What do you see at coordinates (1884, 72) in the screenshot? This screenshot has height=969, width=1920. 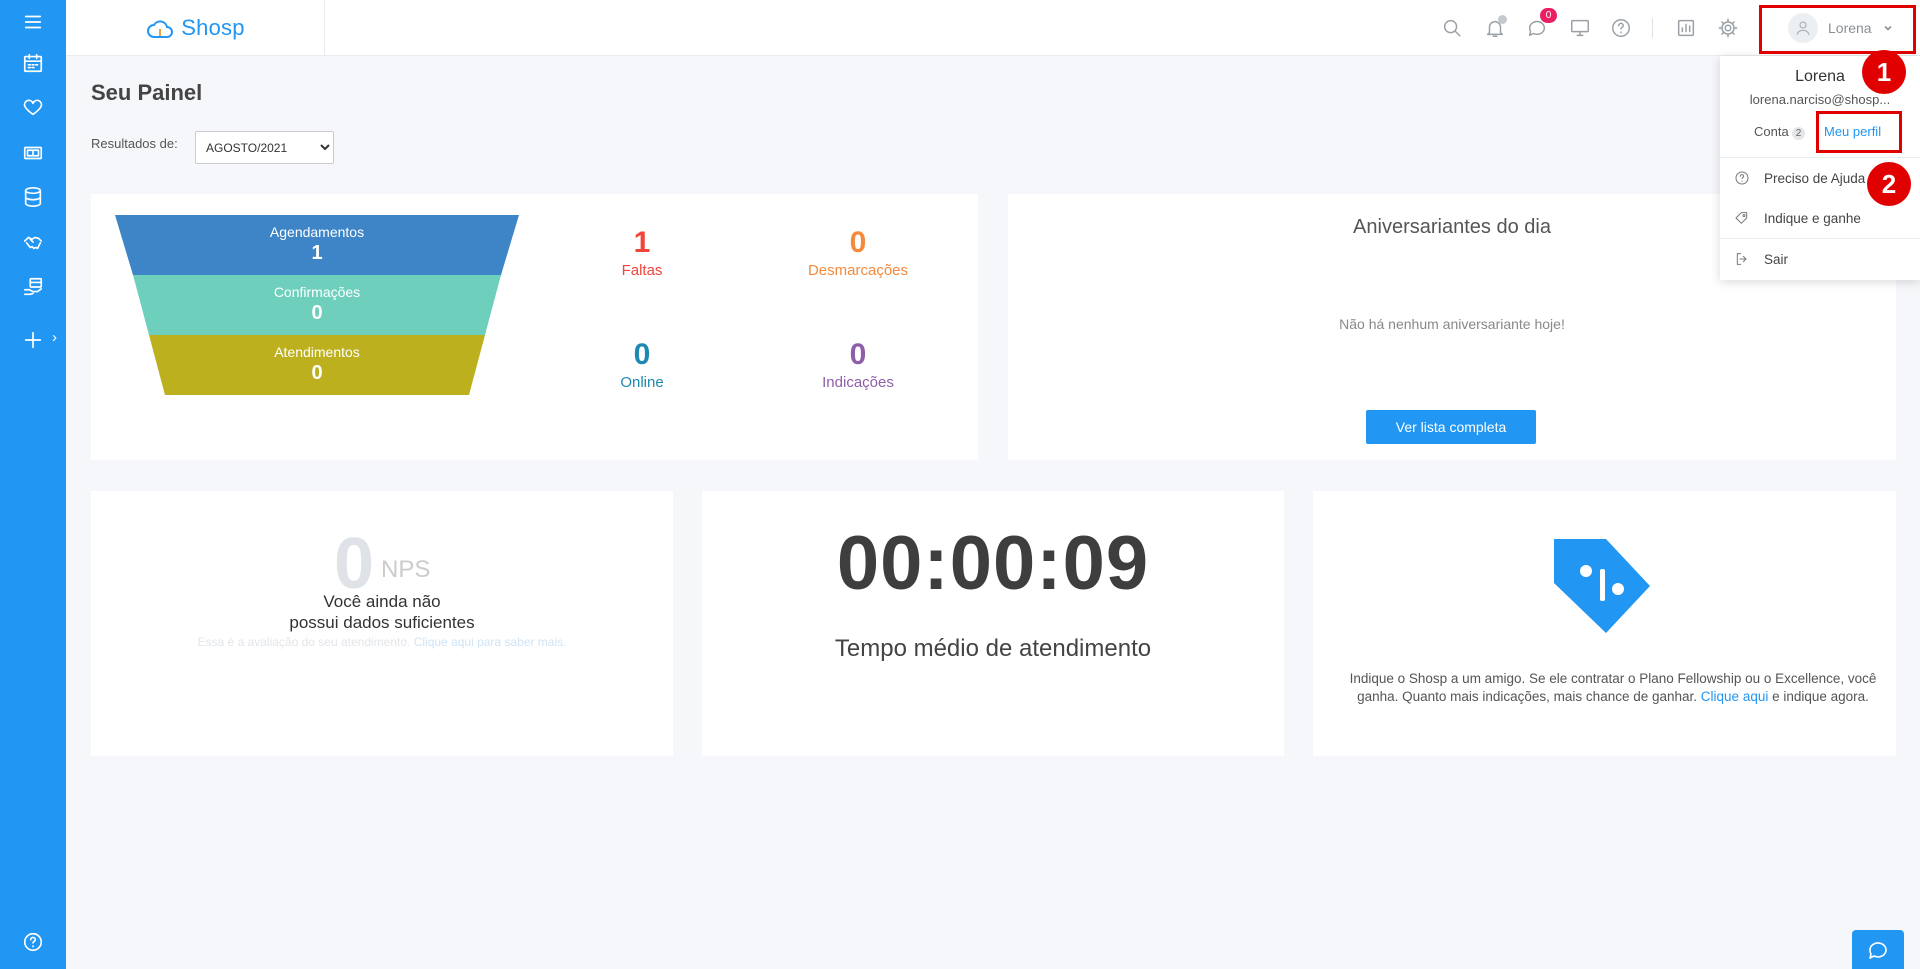 I see `step-marker-1: 1` at bounding box center [1884, 72].